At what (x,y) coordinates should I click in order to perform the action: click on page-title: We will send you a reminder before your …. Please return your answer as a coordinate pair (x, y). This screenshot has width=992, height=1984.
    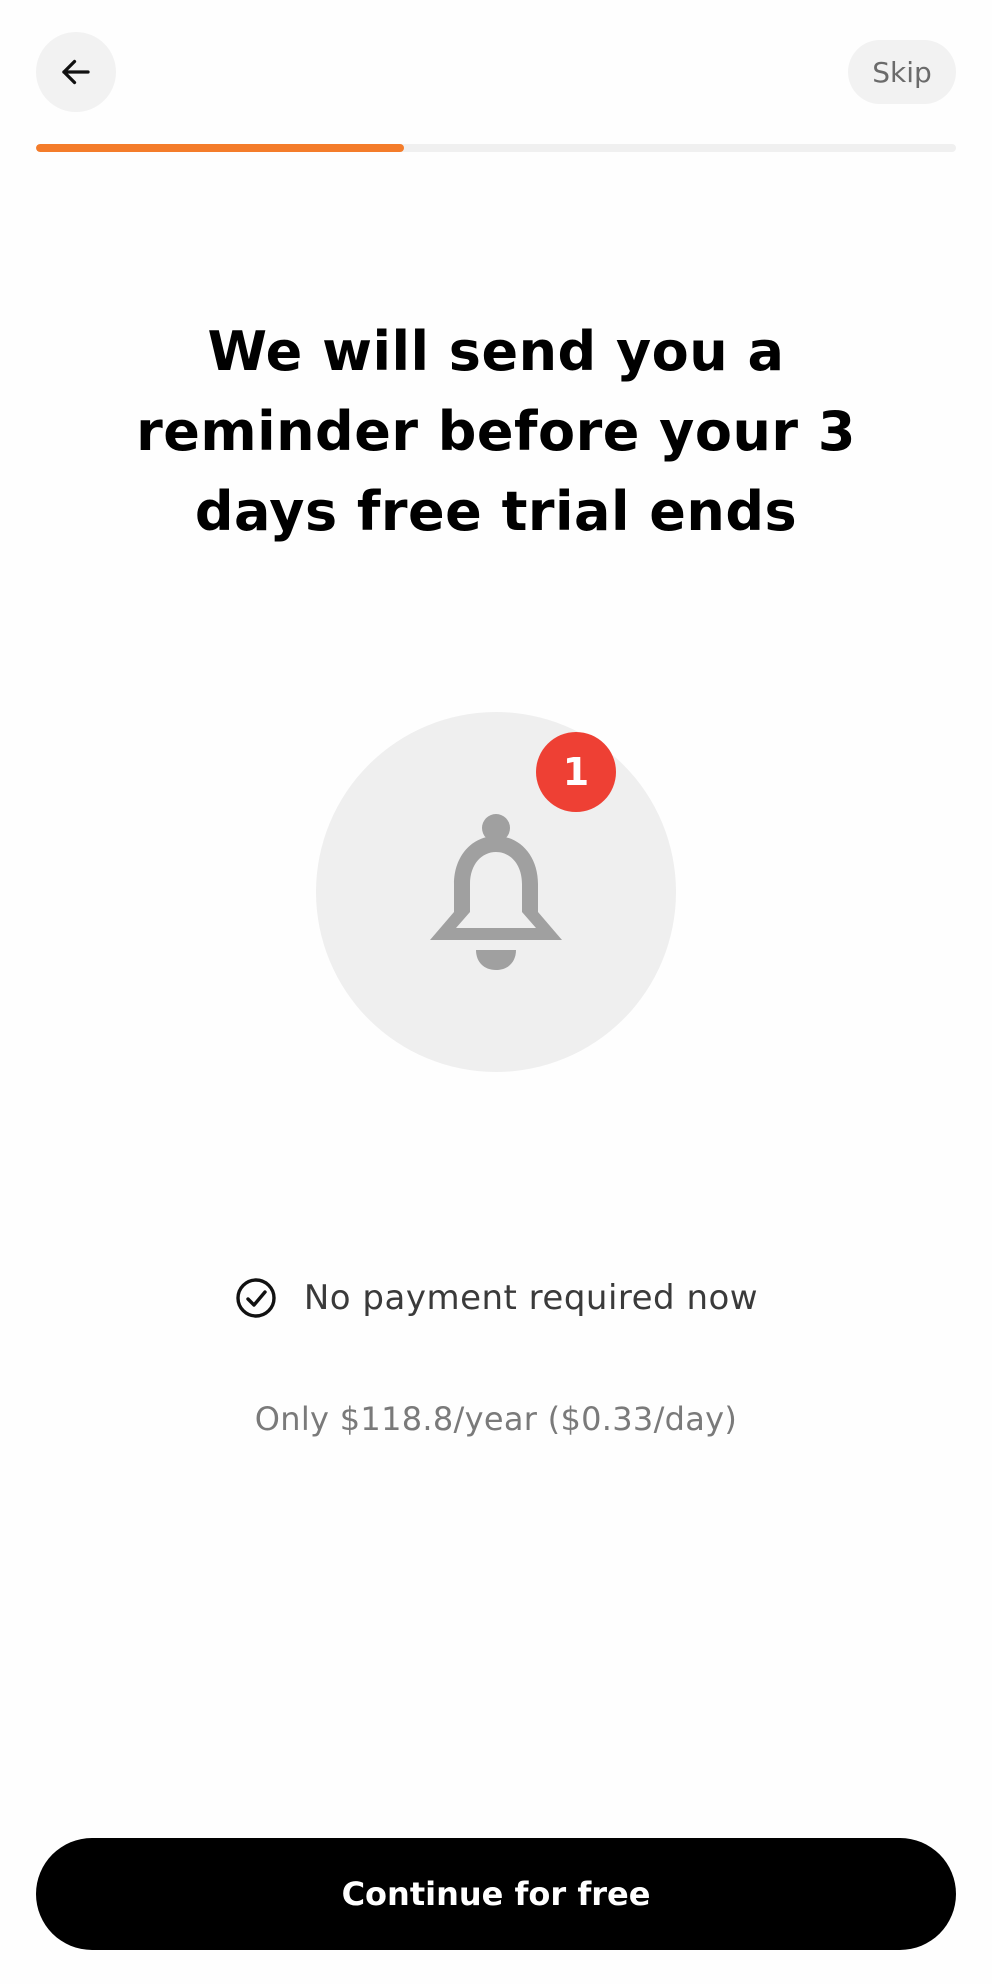
    Looking at the image, I should click on (496, 431).